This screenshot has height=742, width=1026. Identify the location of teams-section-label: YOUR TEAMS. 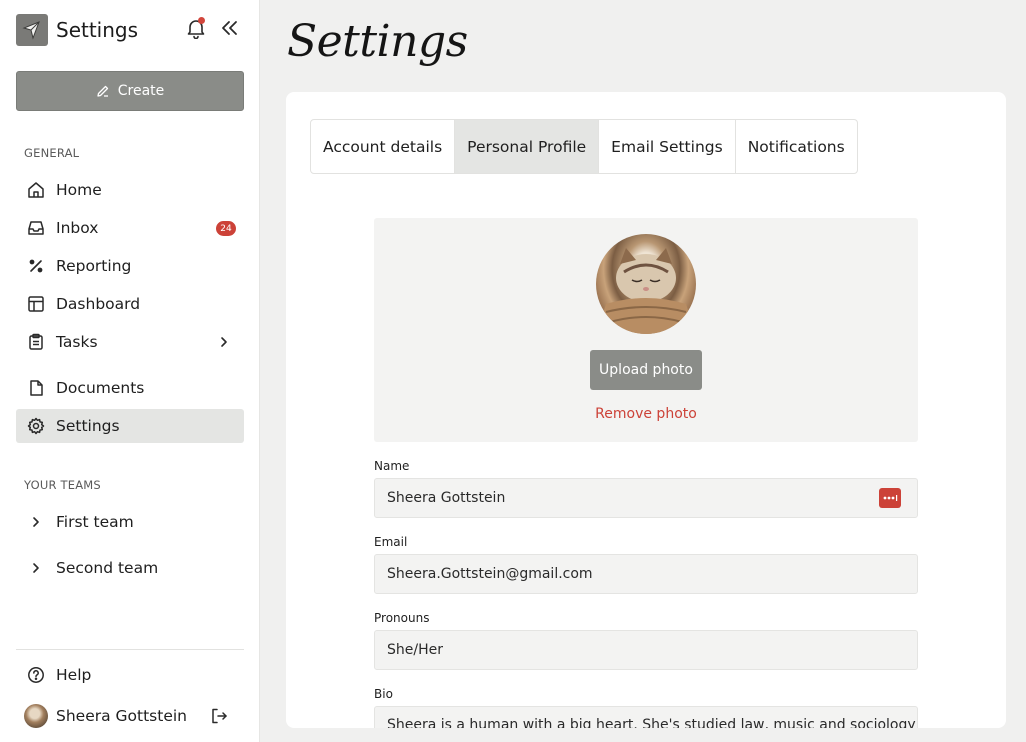
(62, 485).